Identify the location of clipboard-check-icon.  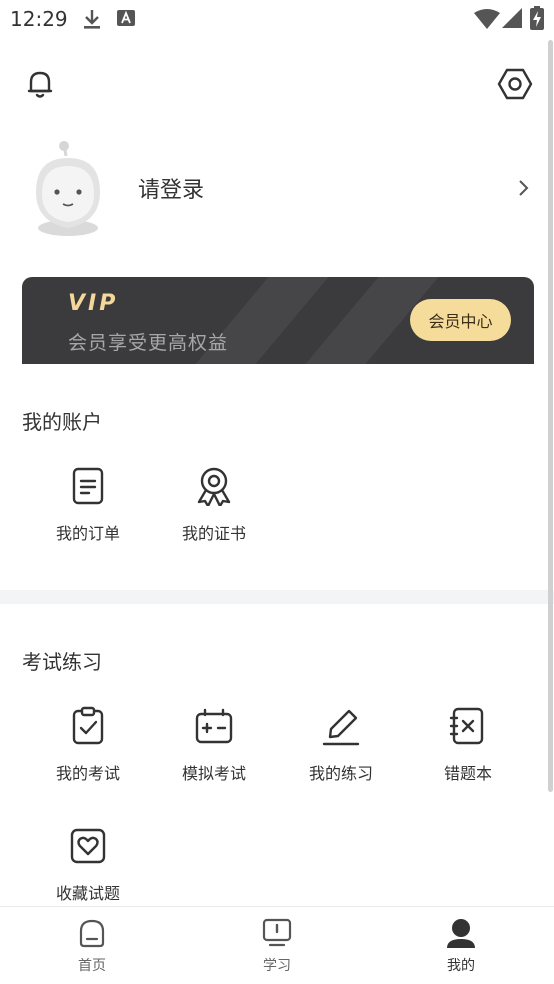
(88, 725).